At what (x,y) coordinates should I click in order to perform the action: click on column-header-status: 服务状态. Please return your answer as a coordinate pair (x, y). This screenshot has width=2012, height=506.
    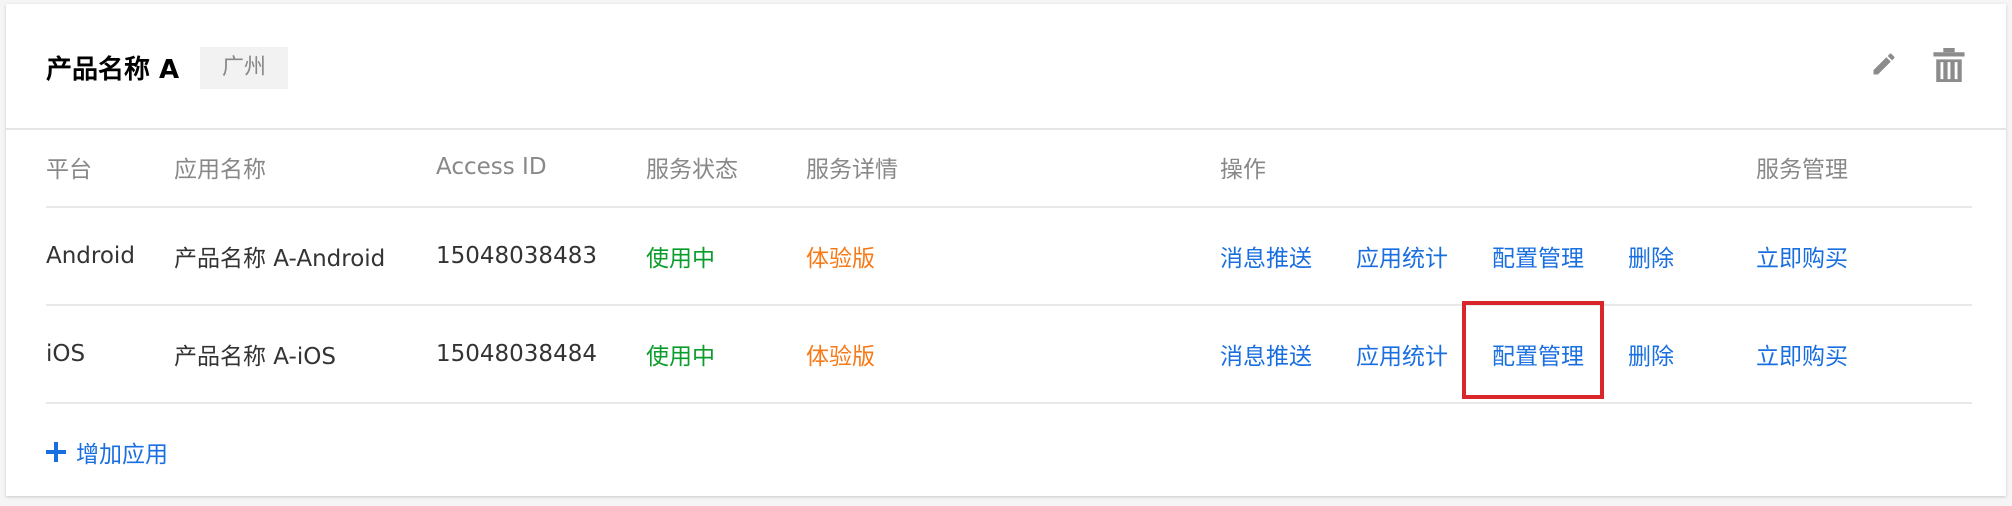
    Looking at the image, I should click on (692, 170).